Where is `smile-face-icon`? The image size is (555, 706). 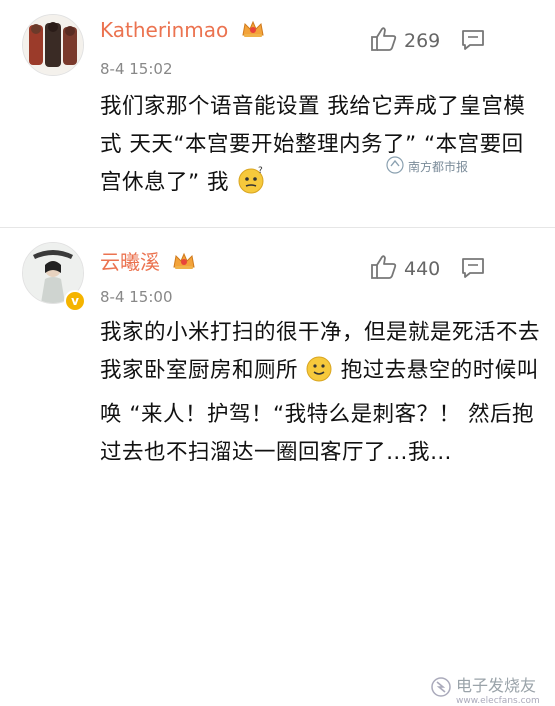
smile-face-icon is located at coordinates (319, 375).